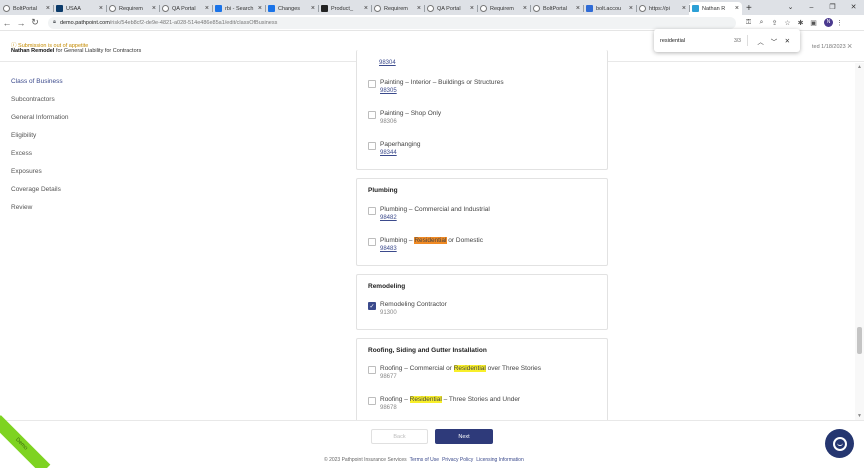 Image resolution: width=864 pixels, height=468 pixels. What do you see at coordinates (853, 7) in the screenshot?
I see `close-window-icon: ✕` at bounding box center [853, 7].